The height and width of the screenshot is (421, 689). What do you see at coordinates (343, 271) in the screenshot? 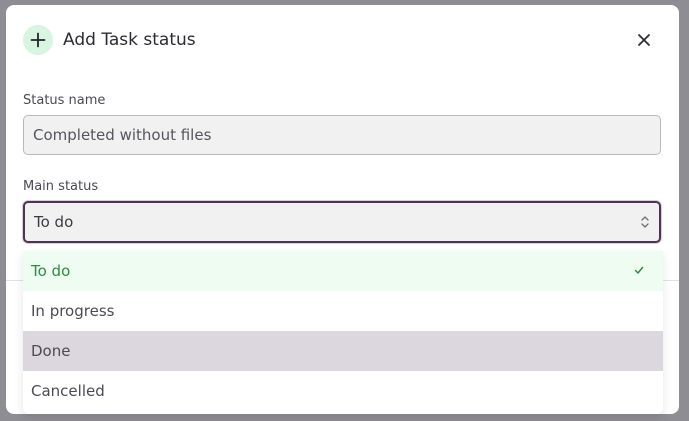
I see `option-to-do: To do` at bounding box center [343, 271].